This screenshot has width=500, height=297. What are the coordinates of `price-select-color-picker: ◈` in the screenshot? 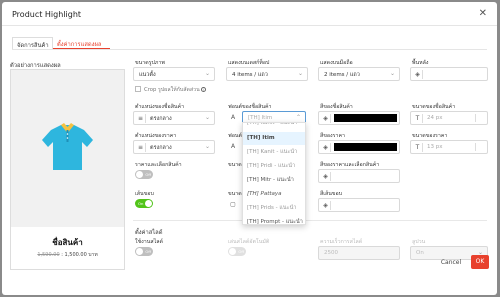 It's located at (359, 176).